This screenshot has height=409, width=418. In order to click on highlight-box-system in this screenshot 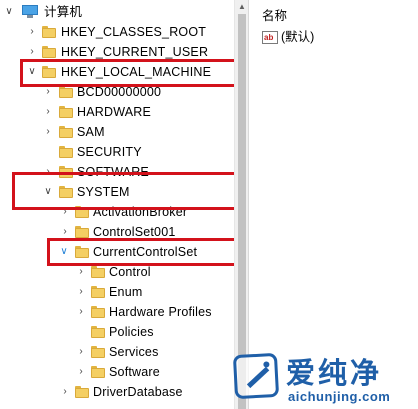, I will do `click(123, 191)`.